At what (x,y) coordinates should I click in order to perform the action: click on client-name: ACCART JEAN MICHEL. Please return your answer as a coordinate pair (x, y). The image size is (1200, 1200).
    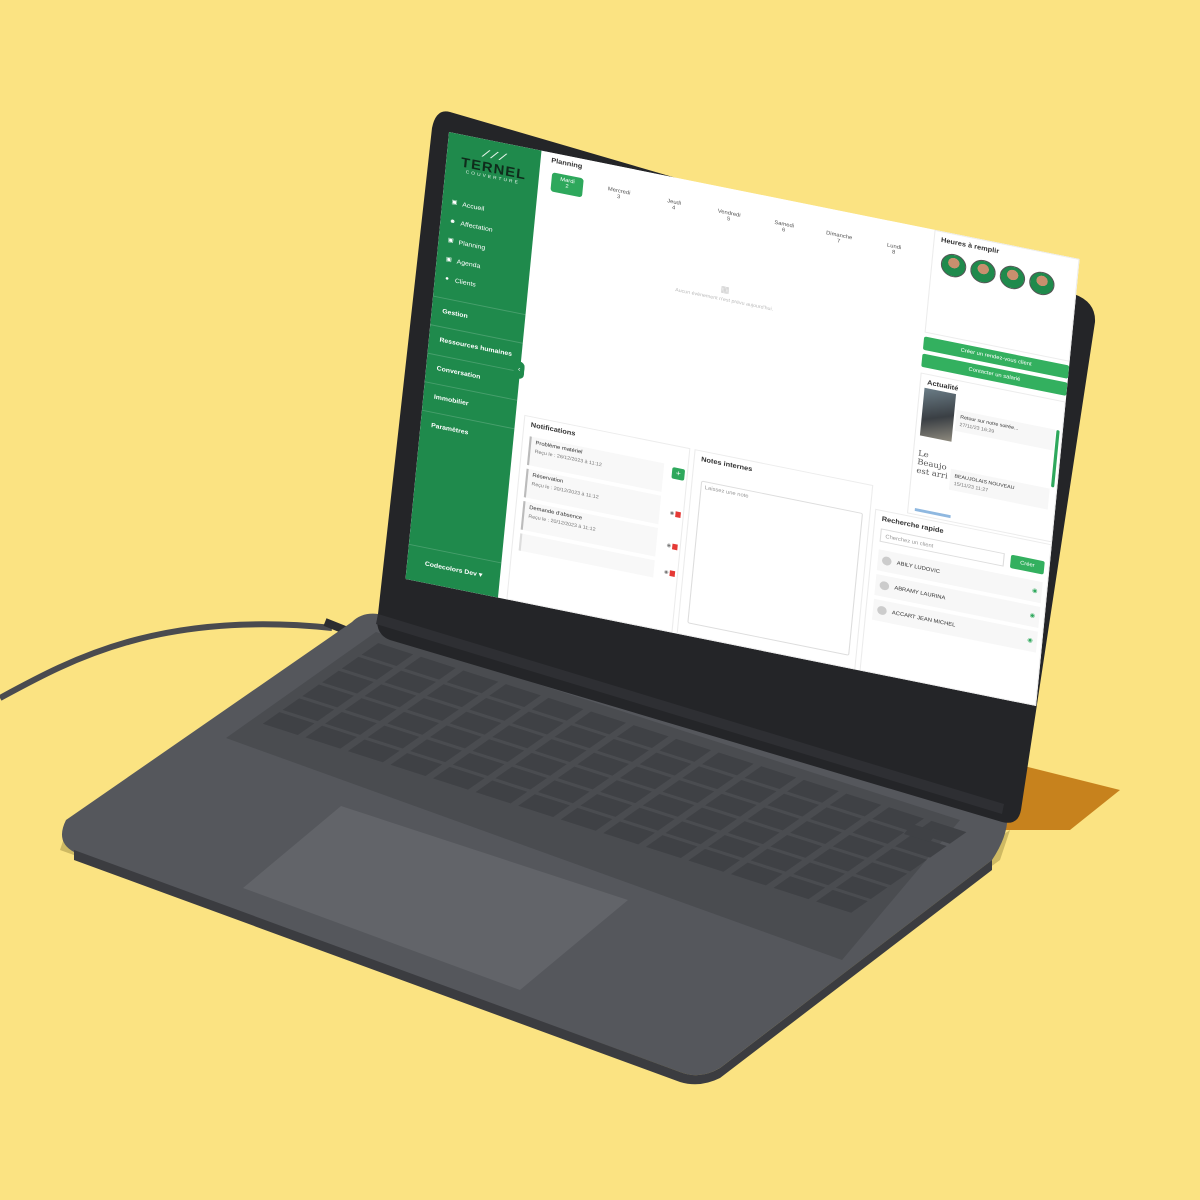
    Looking at the image, I should click on (923, 619).